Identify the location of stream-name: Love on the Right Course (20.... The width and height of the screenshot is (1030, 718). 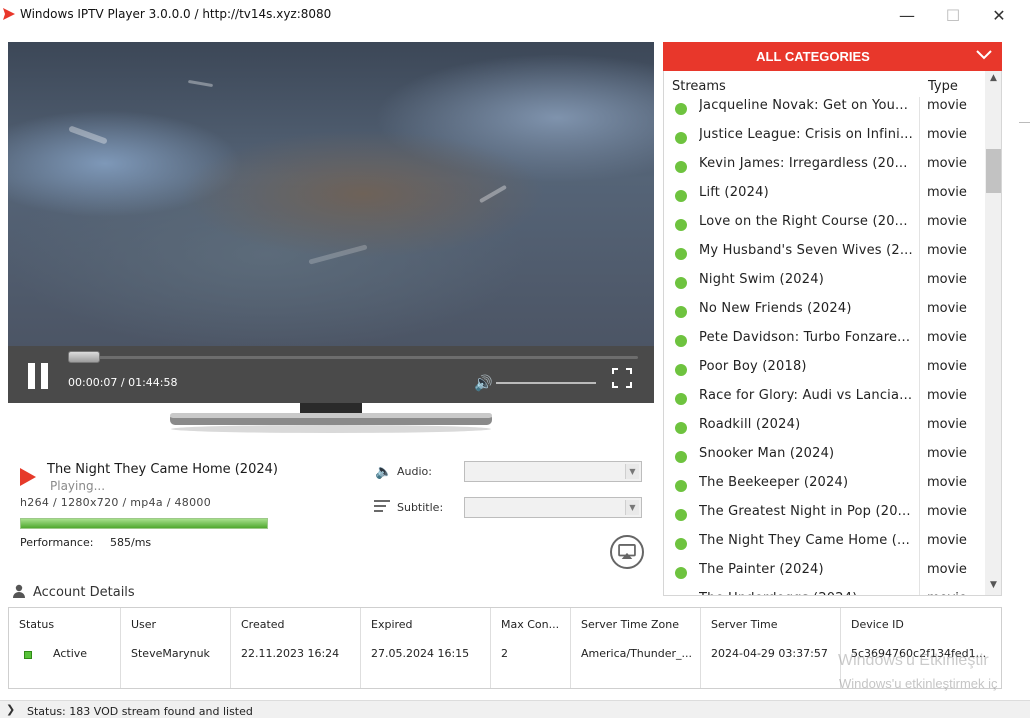
(803, 221).